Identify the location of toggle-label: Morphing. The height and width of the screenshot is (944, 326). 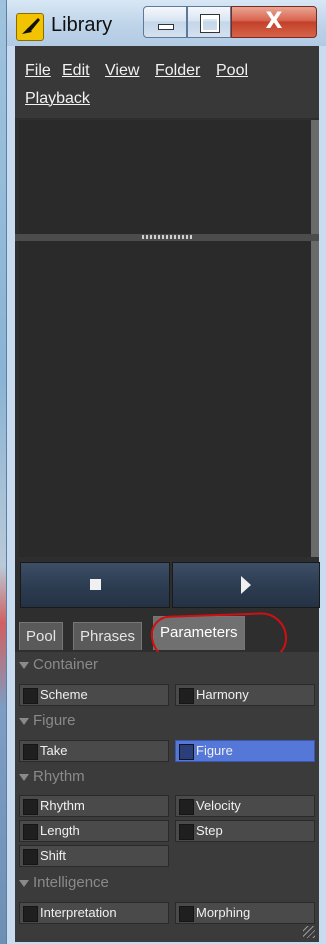
(223, 912).